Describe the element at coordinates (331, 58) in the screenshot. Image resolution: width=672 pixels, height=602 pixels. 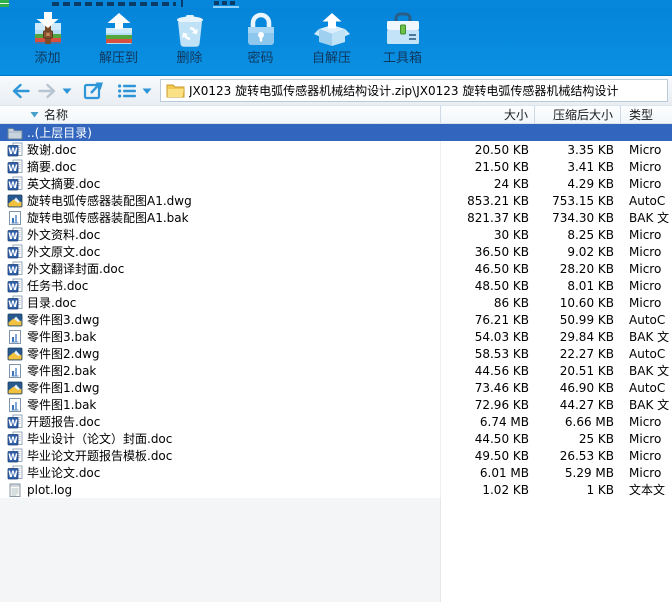
I see `toolbar-button-label: 自解压` at that location.